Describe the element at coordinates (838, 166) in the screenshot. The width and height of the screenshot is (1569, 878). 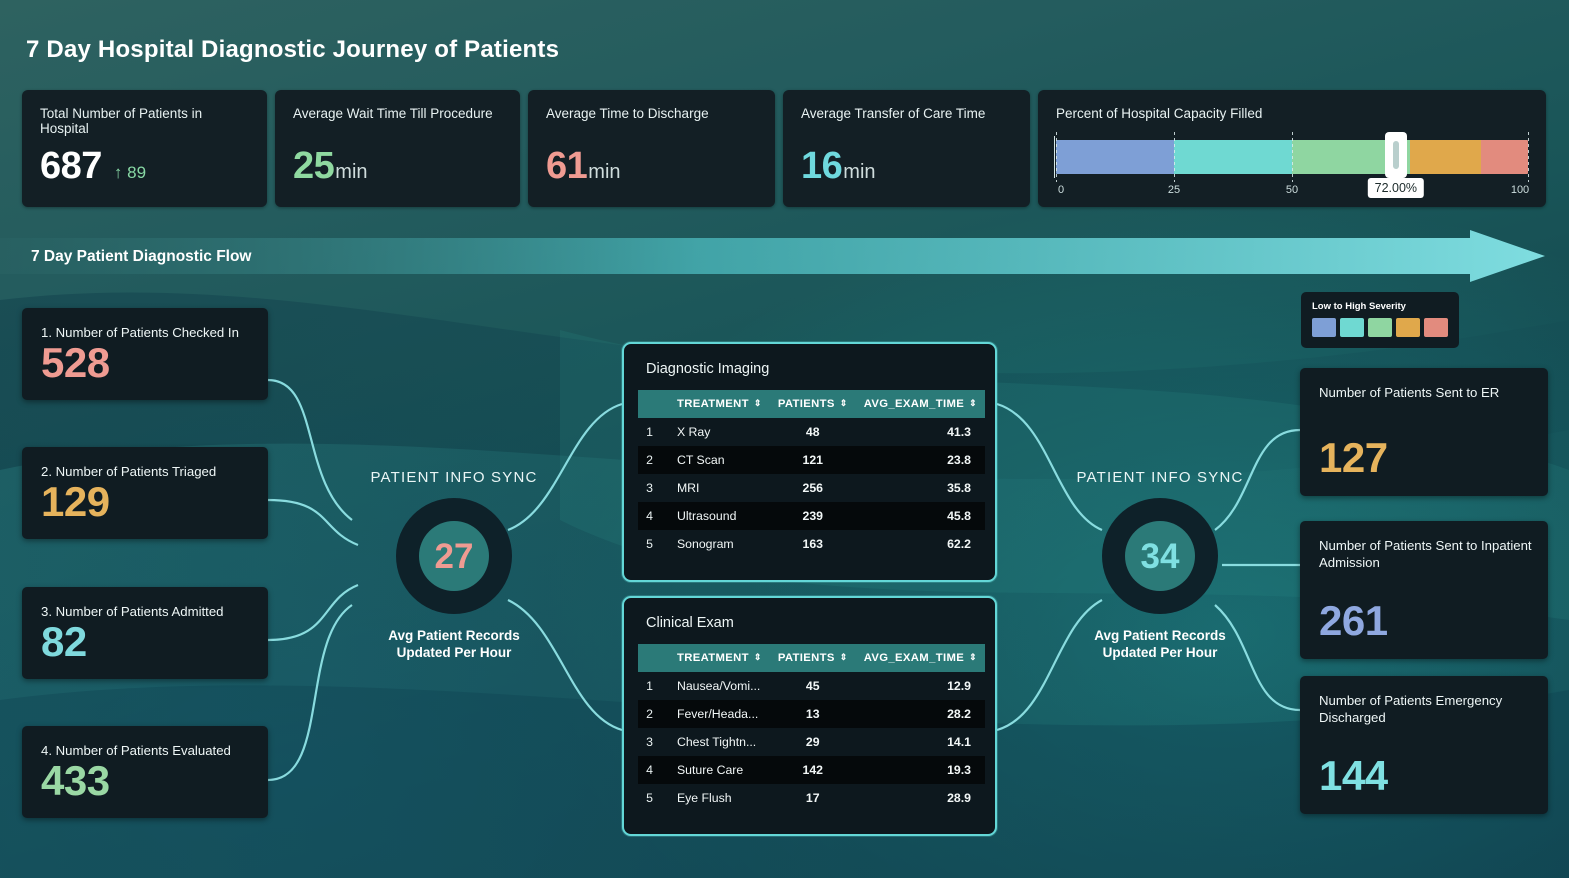
I see `kpi-value-row: 16 min` at that location.